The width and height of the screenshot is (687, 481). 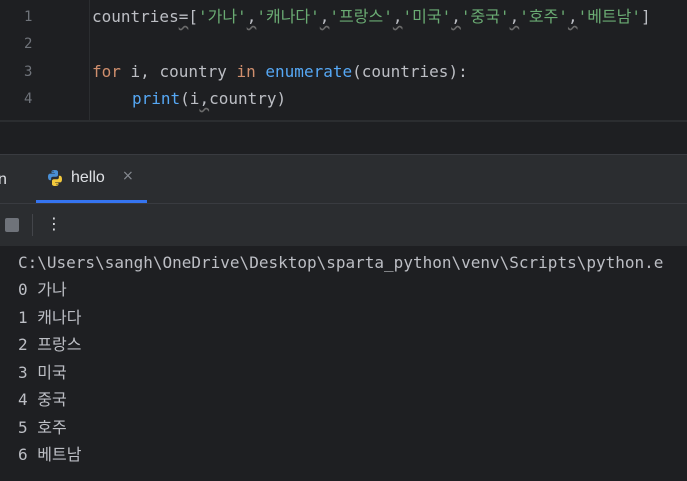 I want to click on code-keyword: in, so click(x=246, y=71).